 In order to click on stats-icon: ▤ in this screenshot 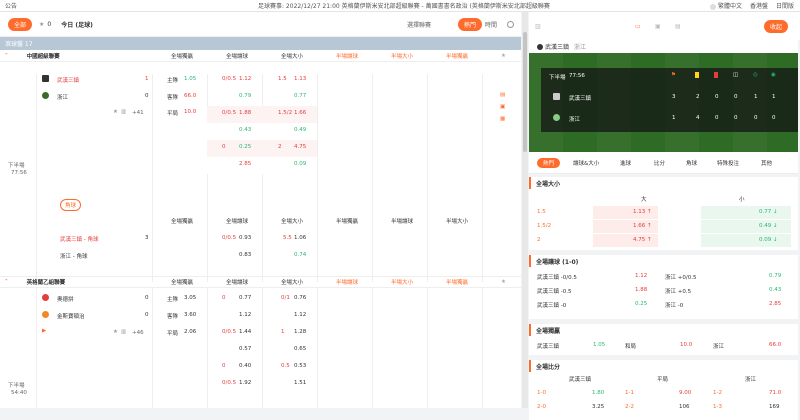, I will do `click(502, 95)`.